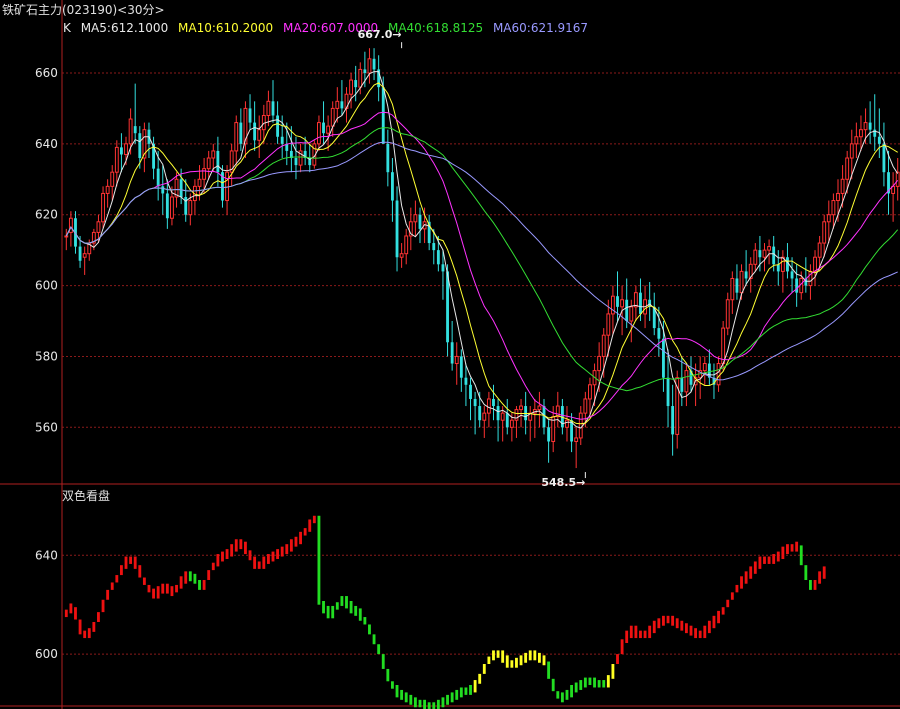 This screenshot has width=900, height=709. Describe the element at coordinates (46, 654) in the screenshot. I see `y-tick-label: 600` at that location.